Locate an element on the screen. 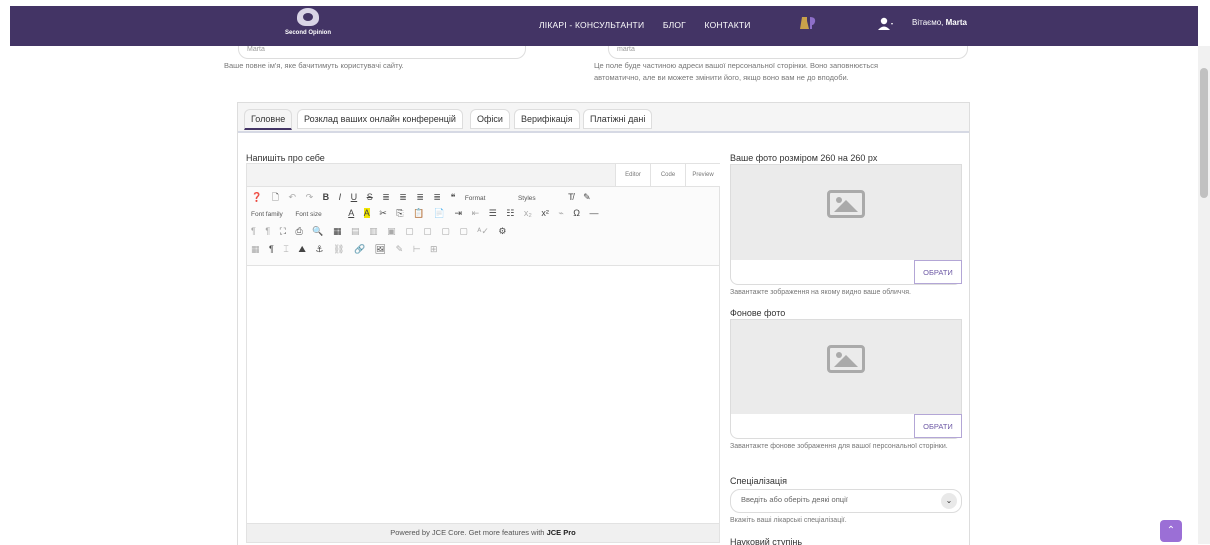 This screenshot has height=545, width=1210. format-dropdown: Format is located at coordinates (475, 198).